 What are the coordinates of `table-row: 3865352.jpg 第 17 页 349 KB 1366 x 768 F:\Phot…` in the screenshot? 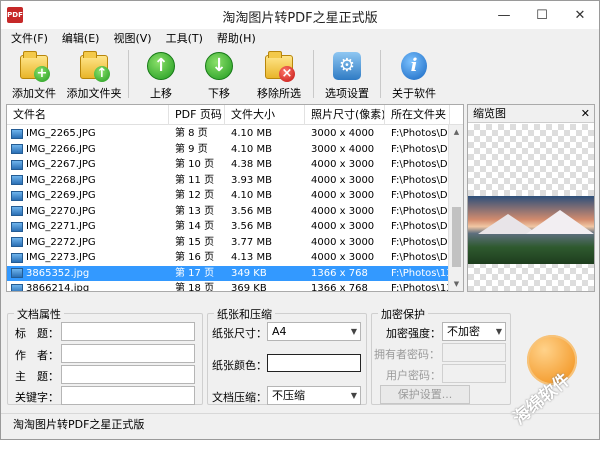 It's located at (228, 273).